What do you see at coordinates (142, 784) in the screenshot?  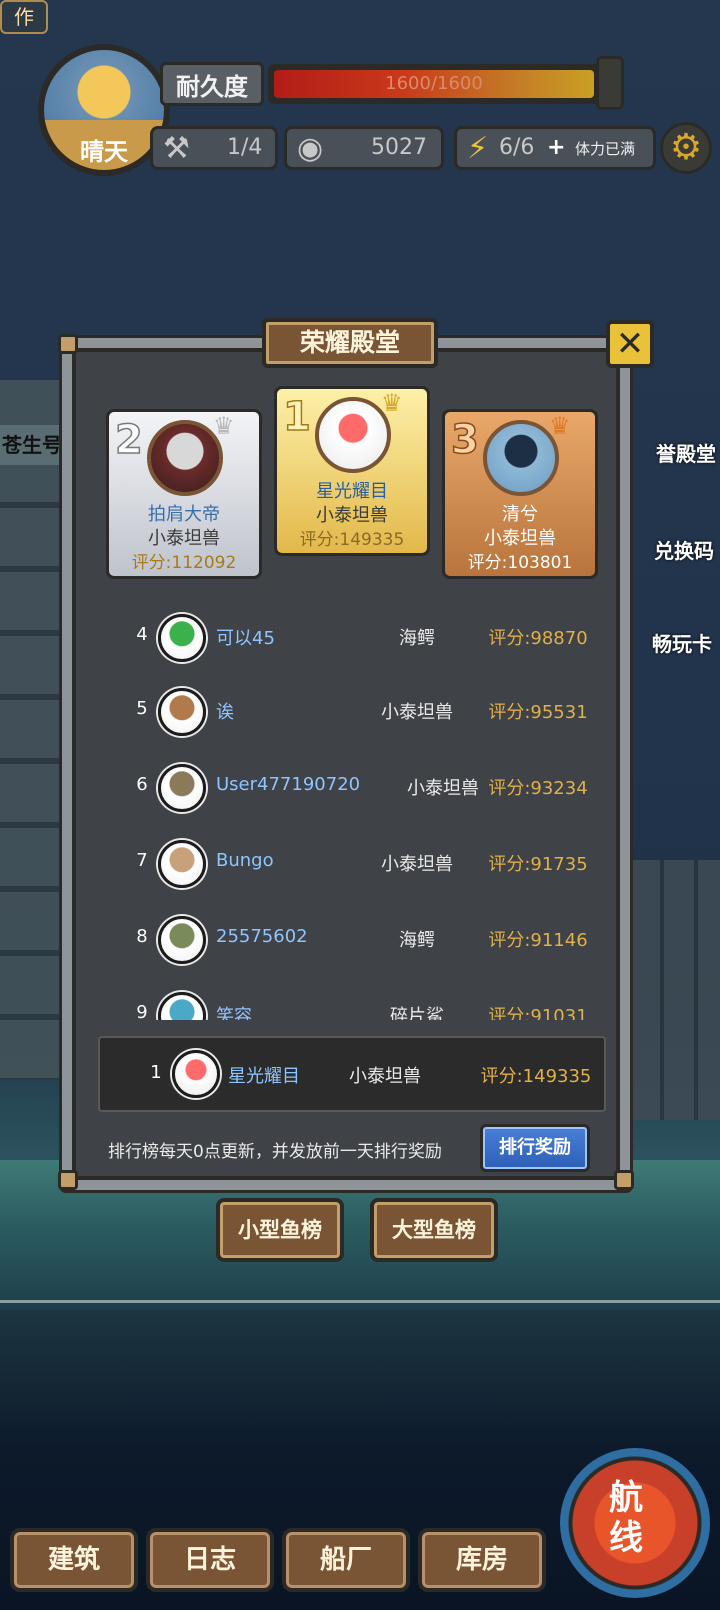 I see `row-rank: 6` at bounding box center [142, 784].